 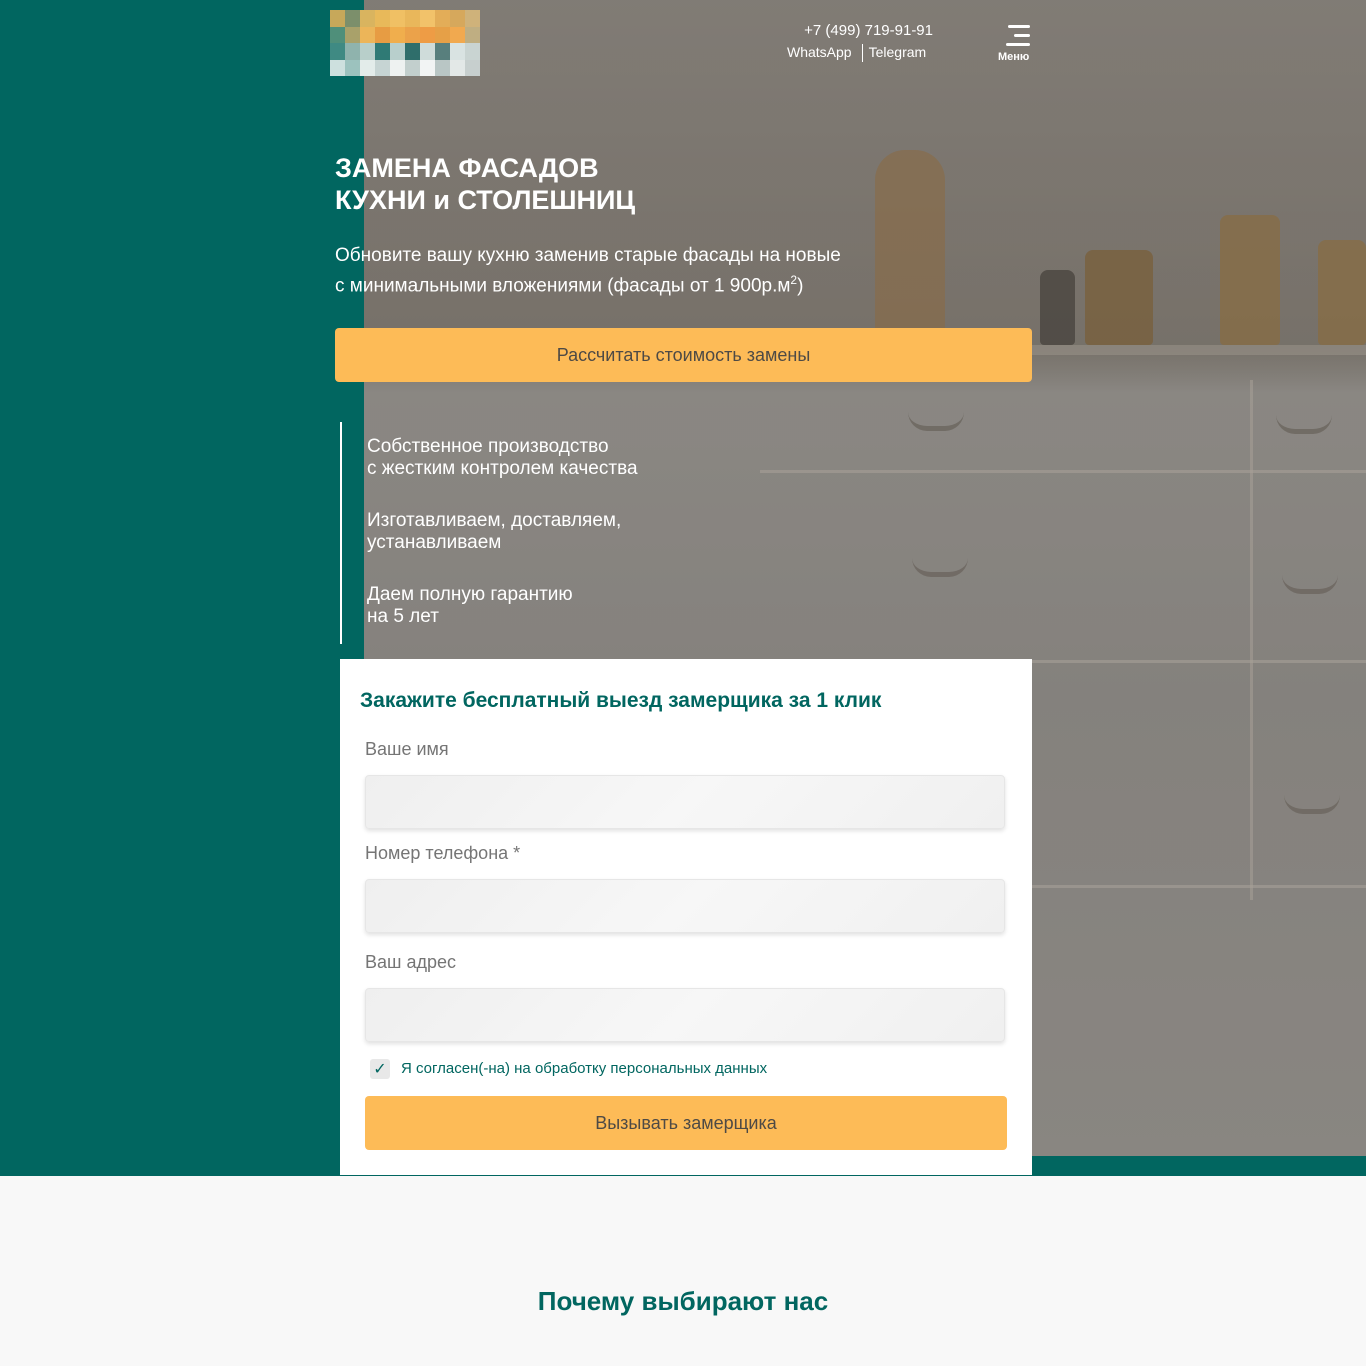 What do you see at coordinates (686, 1123) in the screenshot?
I see `call-measurer-button: Вызывать замерщика` at bounding box center [686, 1123].